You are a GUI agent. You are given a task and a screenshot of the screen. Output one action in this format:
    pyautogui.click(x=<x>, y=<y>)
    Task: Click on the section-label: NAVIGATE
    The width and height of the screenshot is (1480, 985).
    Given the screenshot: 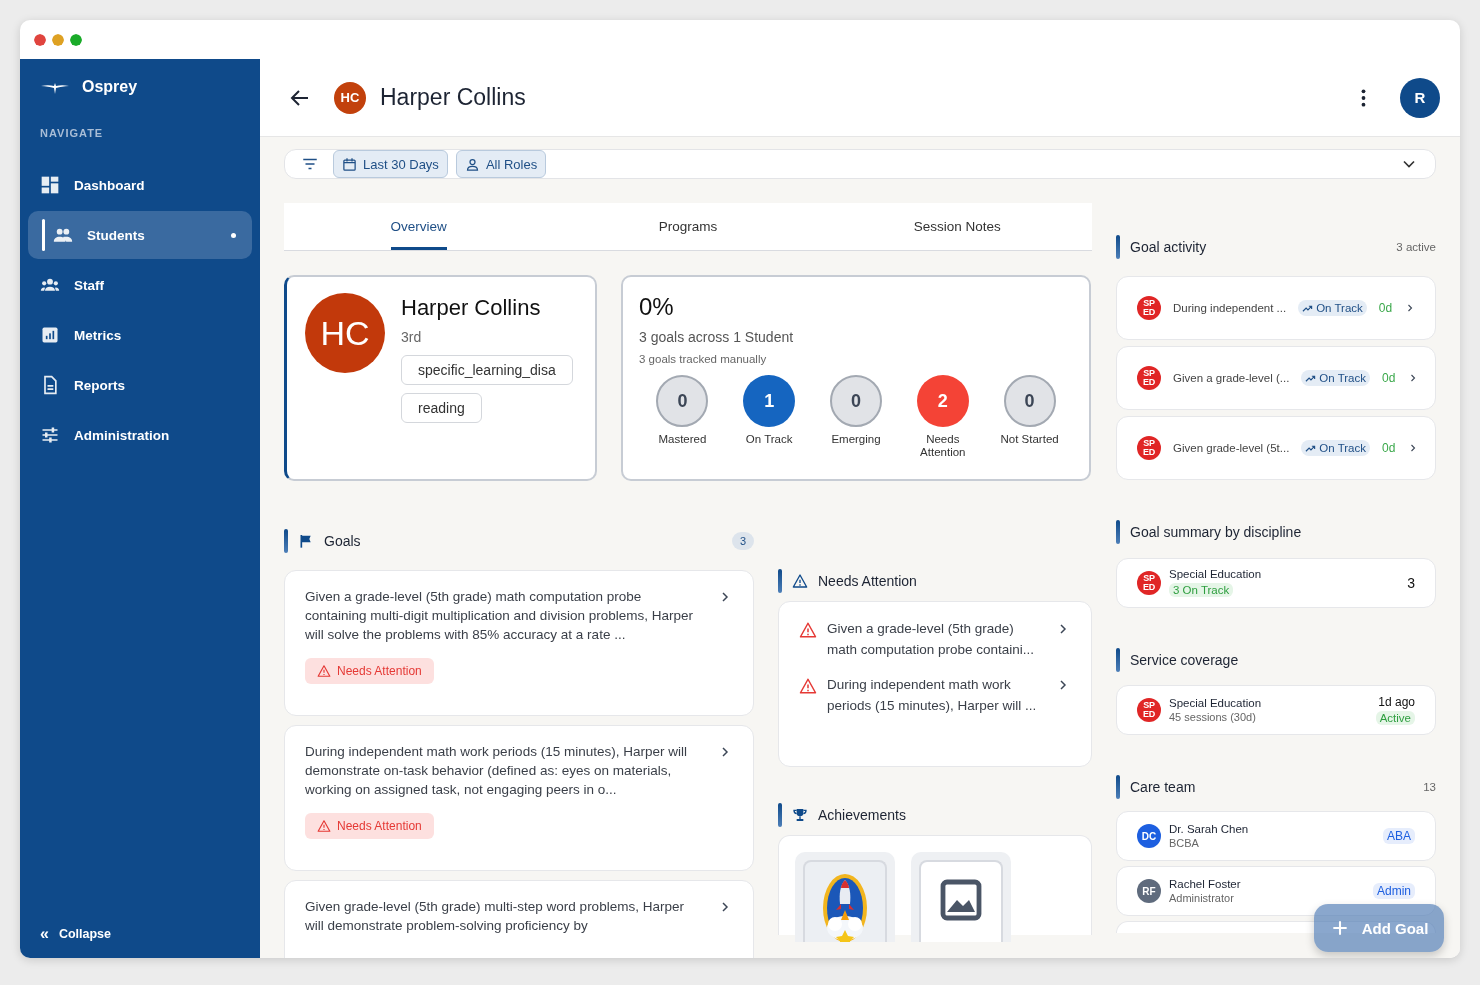 What is the action you would take?
    pyautogui.click(x=72, y=133)
    